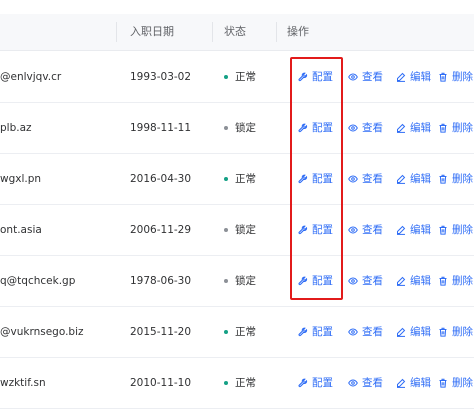 The width and height of the screenshot is (474, 409). I want to click on table-row: plb.az 1998-11-11 锁定 配置 查看 编辑 删除, so click(237, 128).